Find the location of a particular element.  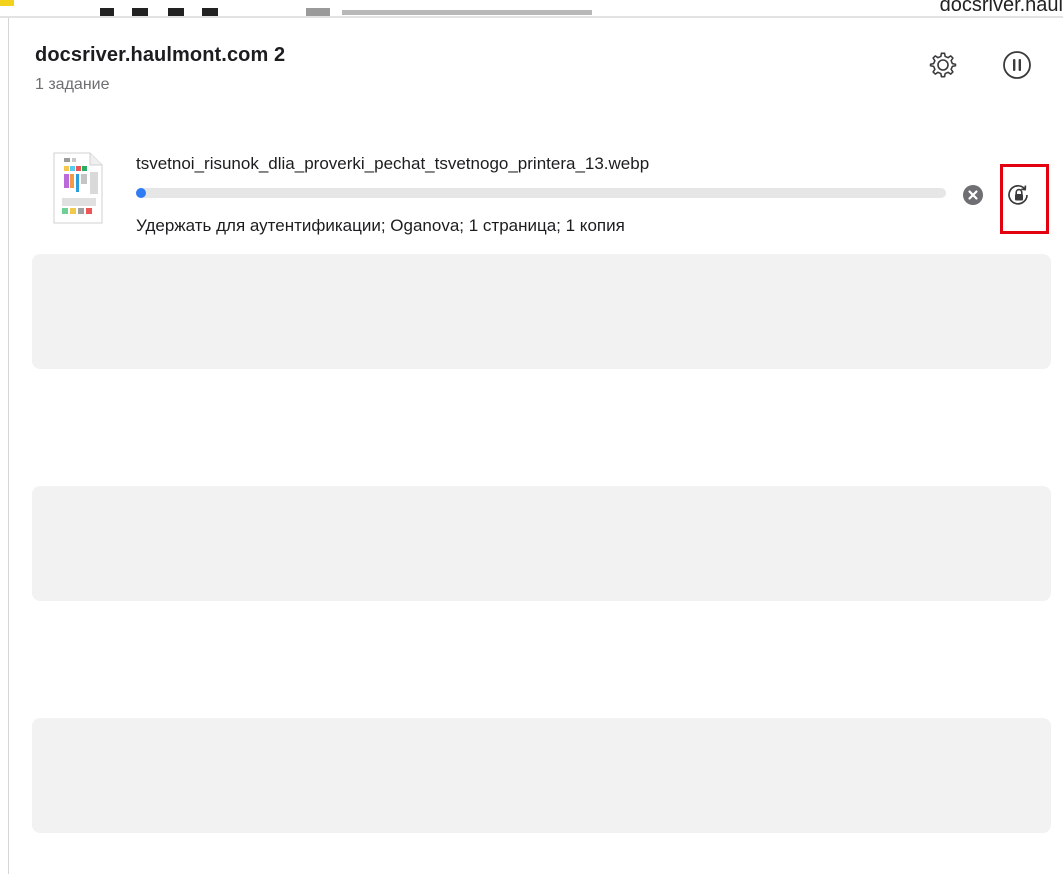

close-circle-icon is located at coordinates (973, 195).